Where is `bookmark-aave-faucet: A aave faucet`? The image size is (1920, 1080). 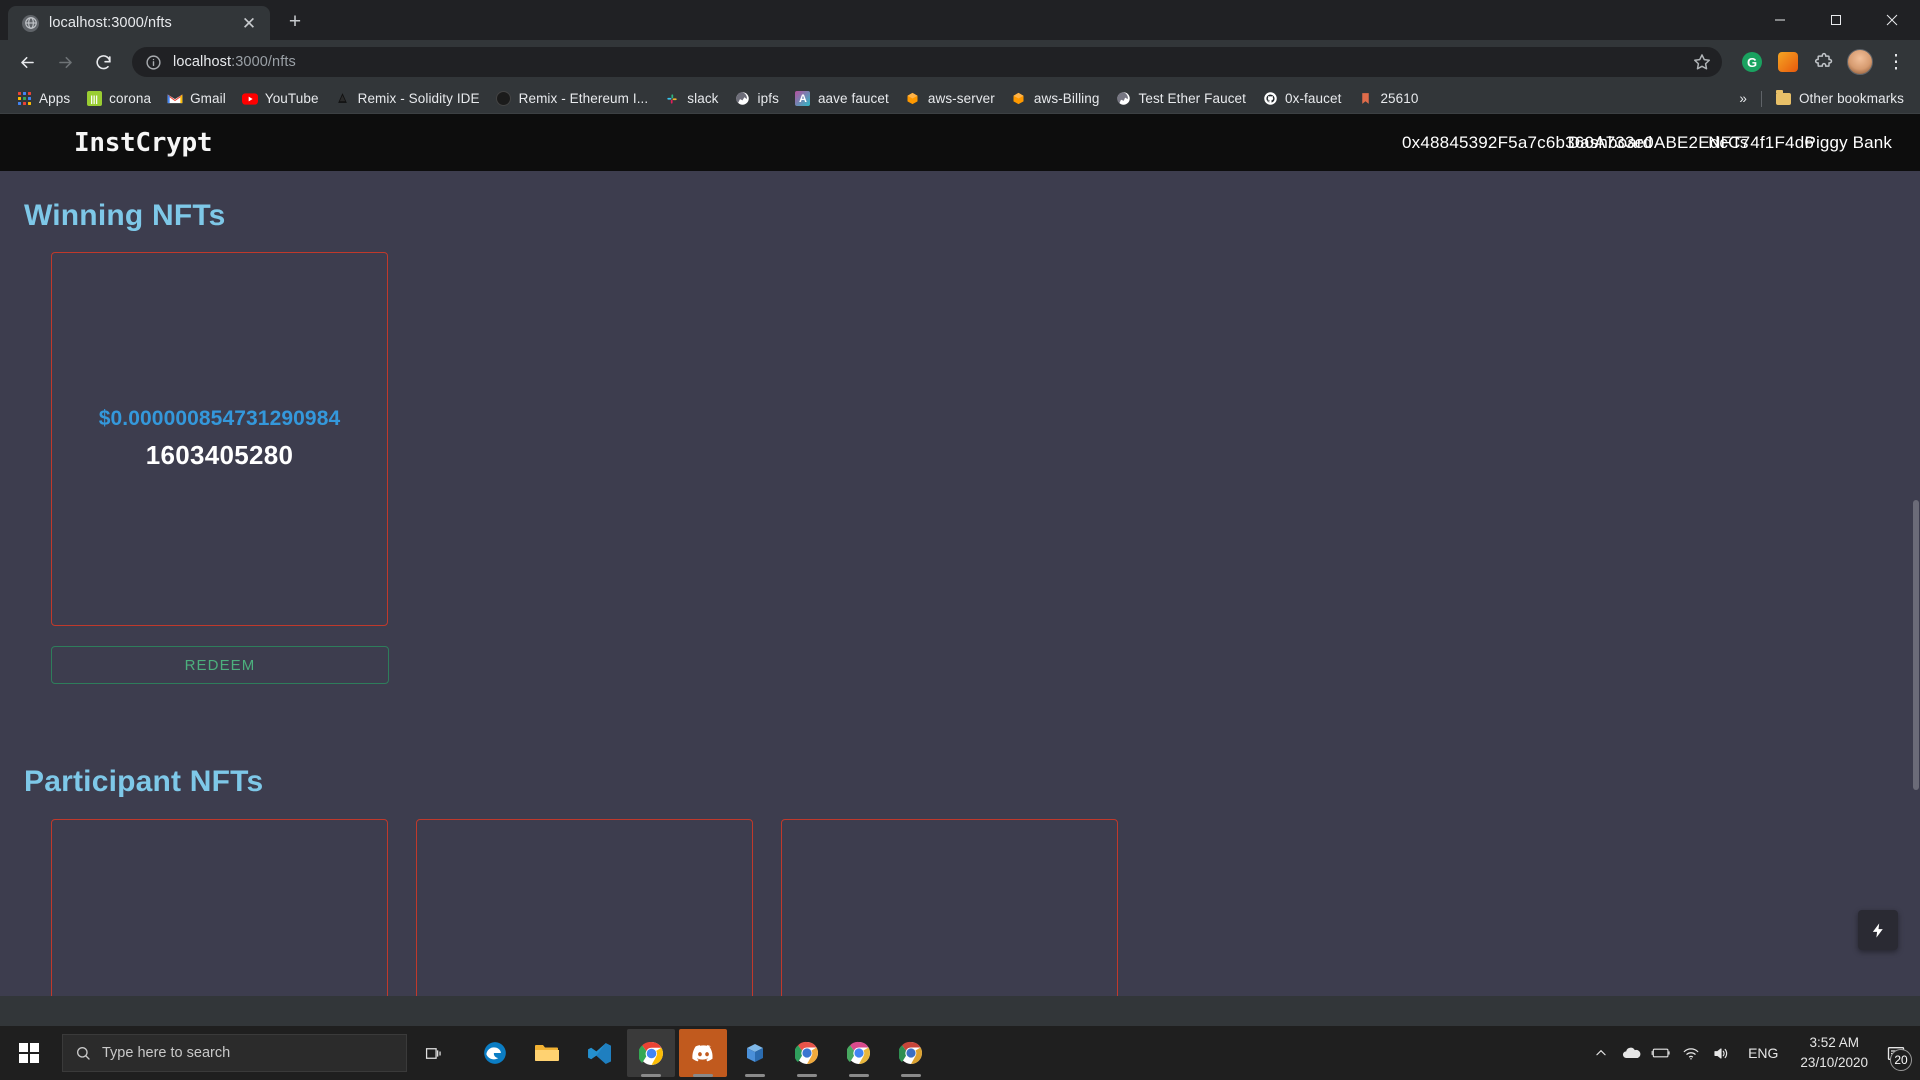 bookmark-aave-faucet: A aave faucet is located at coordinates (842, 99).